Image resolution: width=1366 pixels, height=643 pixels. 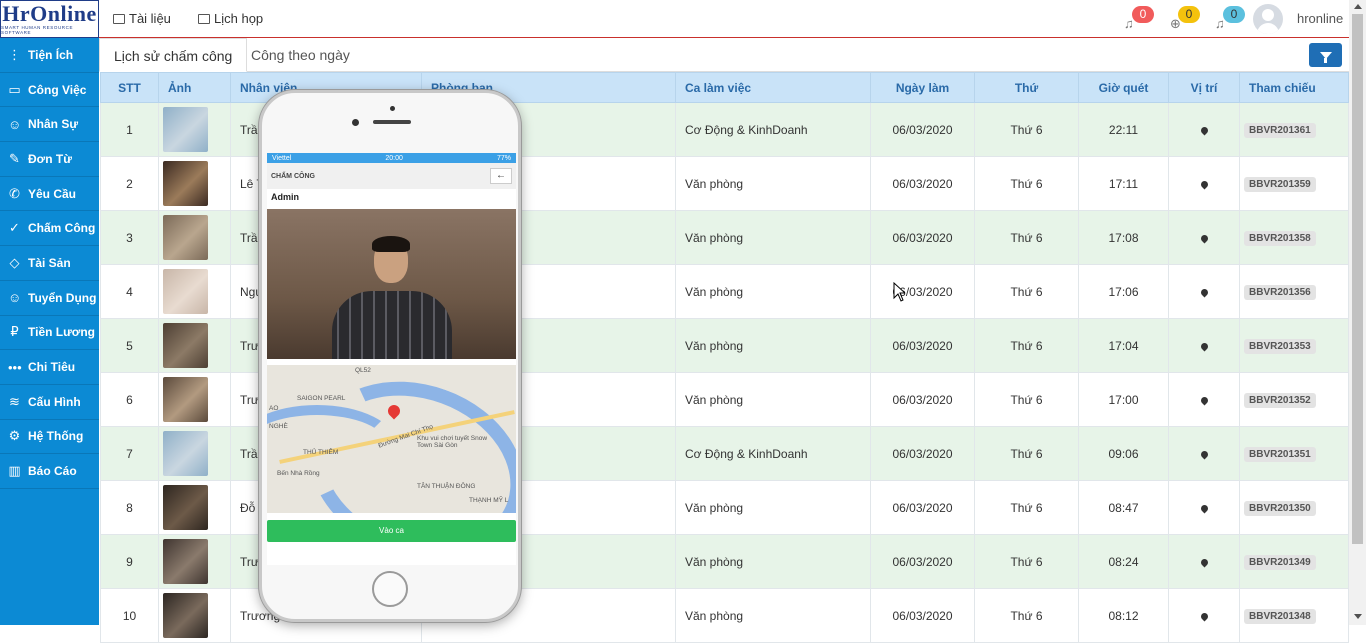 What do you see at coordinates (194, 87) in the screenshot?
I see `col-photo: Ảnh` at bounding box center [194, 87].